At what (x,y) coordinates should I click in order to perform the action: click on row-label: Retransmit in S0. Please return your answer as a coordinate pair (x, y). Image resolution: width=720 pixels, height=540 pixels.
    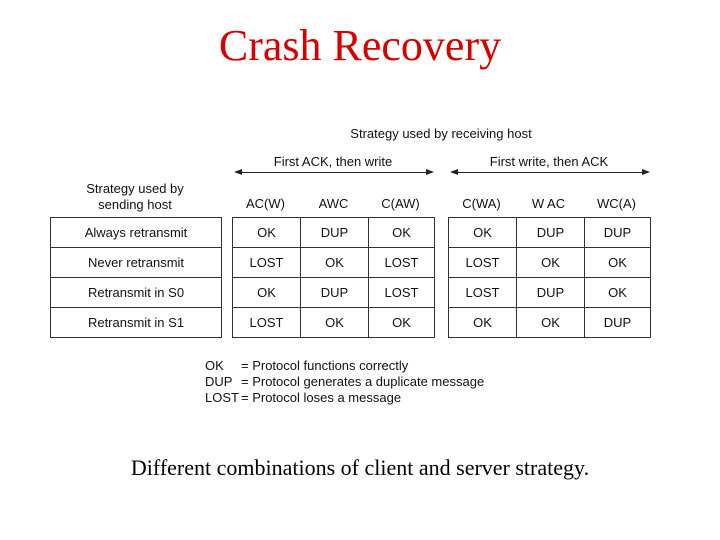
    Looking at the image, I should click on (136, 292).